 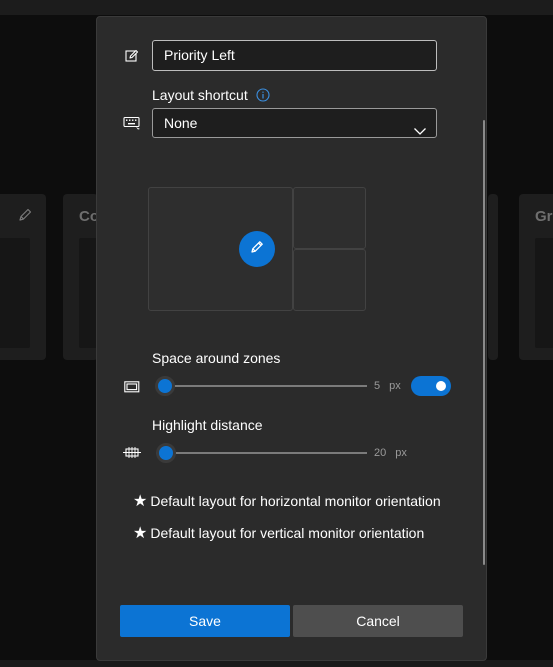 I want to click on layout-name-input: Priority Left, so click(x=294, y=55).